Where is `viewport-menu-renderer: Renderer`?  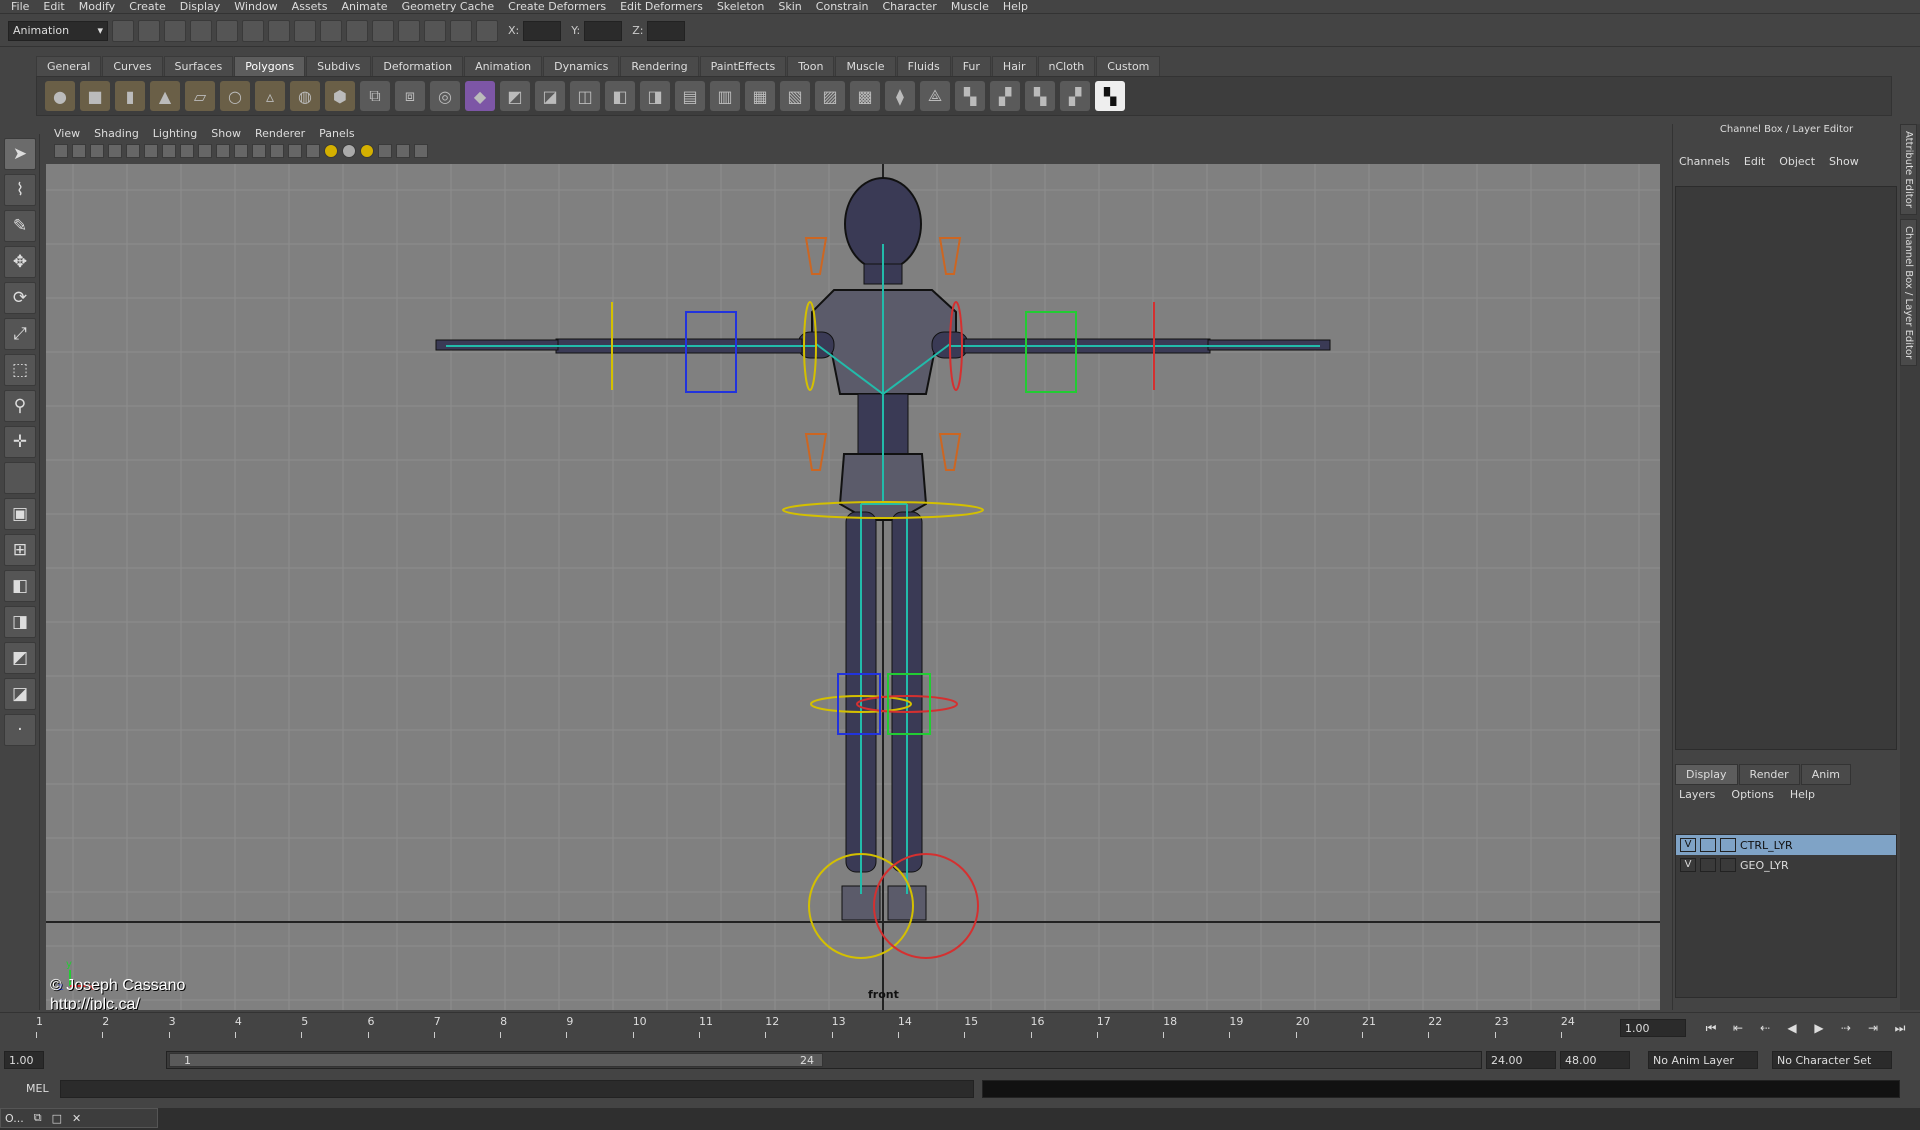
viewport-menu-renderer: Renderer is located at coordinates (280, 133).